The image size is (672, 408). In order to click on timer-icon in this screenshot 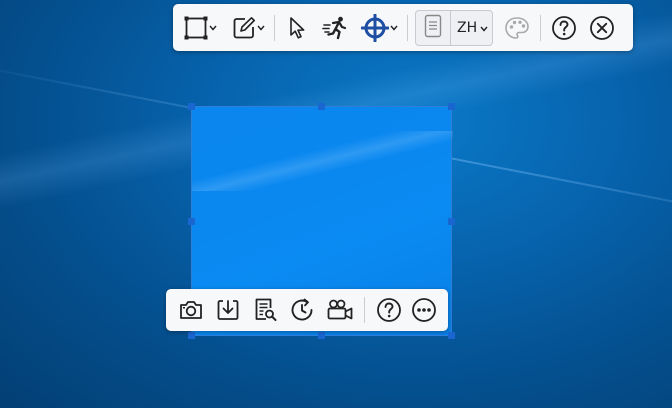, I will do `click(302, 310)`.